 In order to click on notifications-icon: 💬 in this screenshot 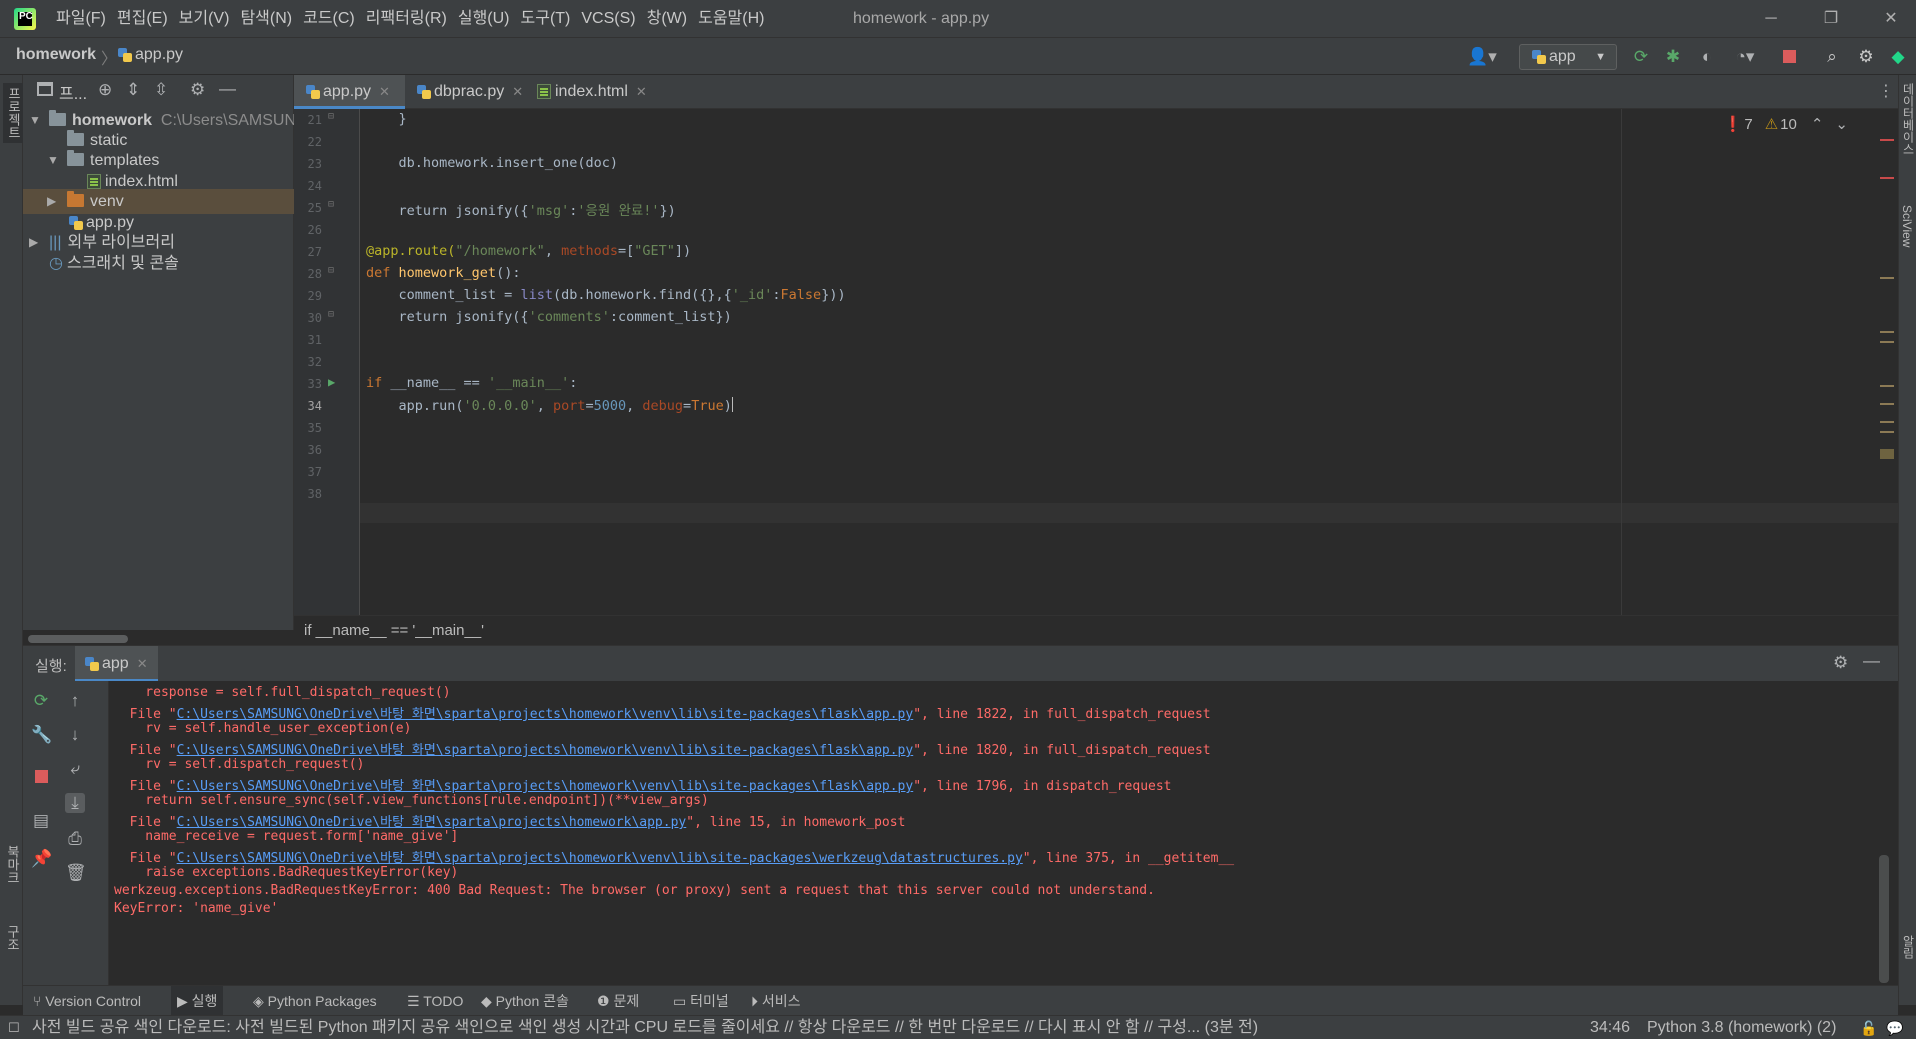, I will do `click(1894, 1027)`.